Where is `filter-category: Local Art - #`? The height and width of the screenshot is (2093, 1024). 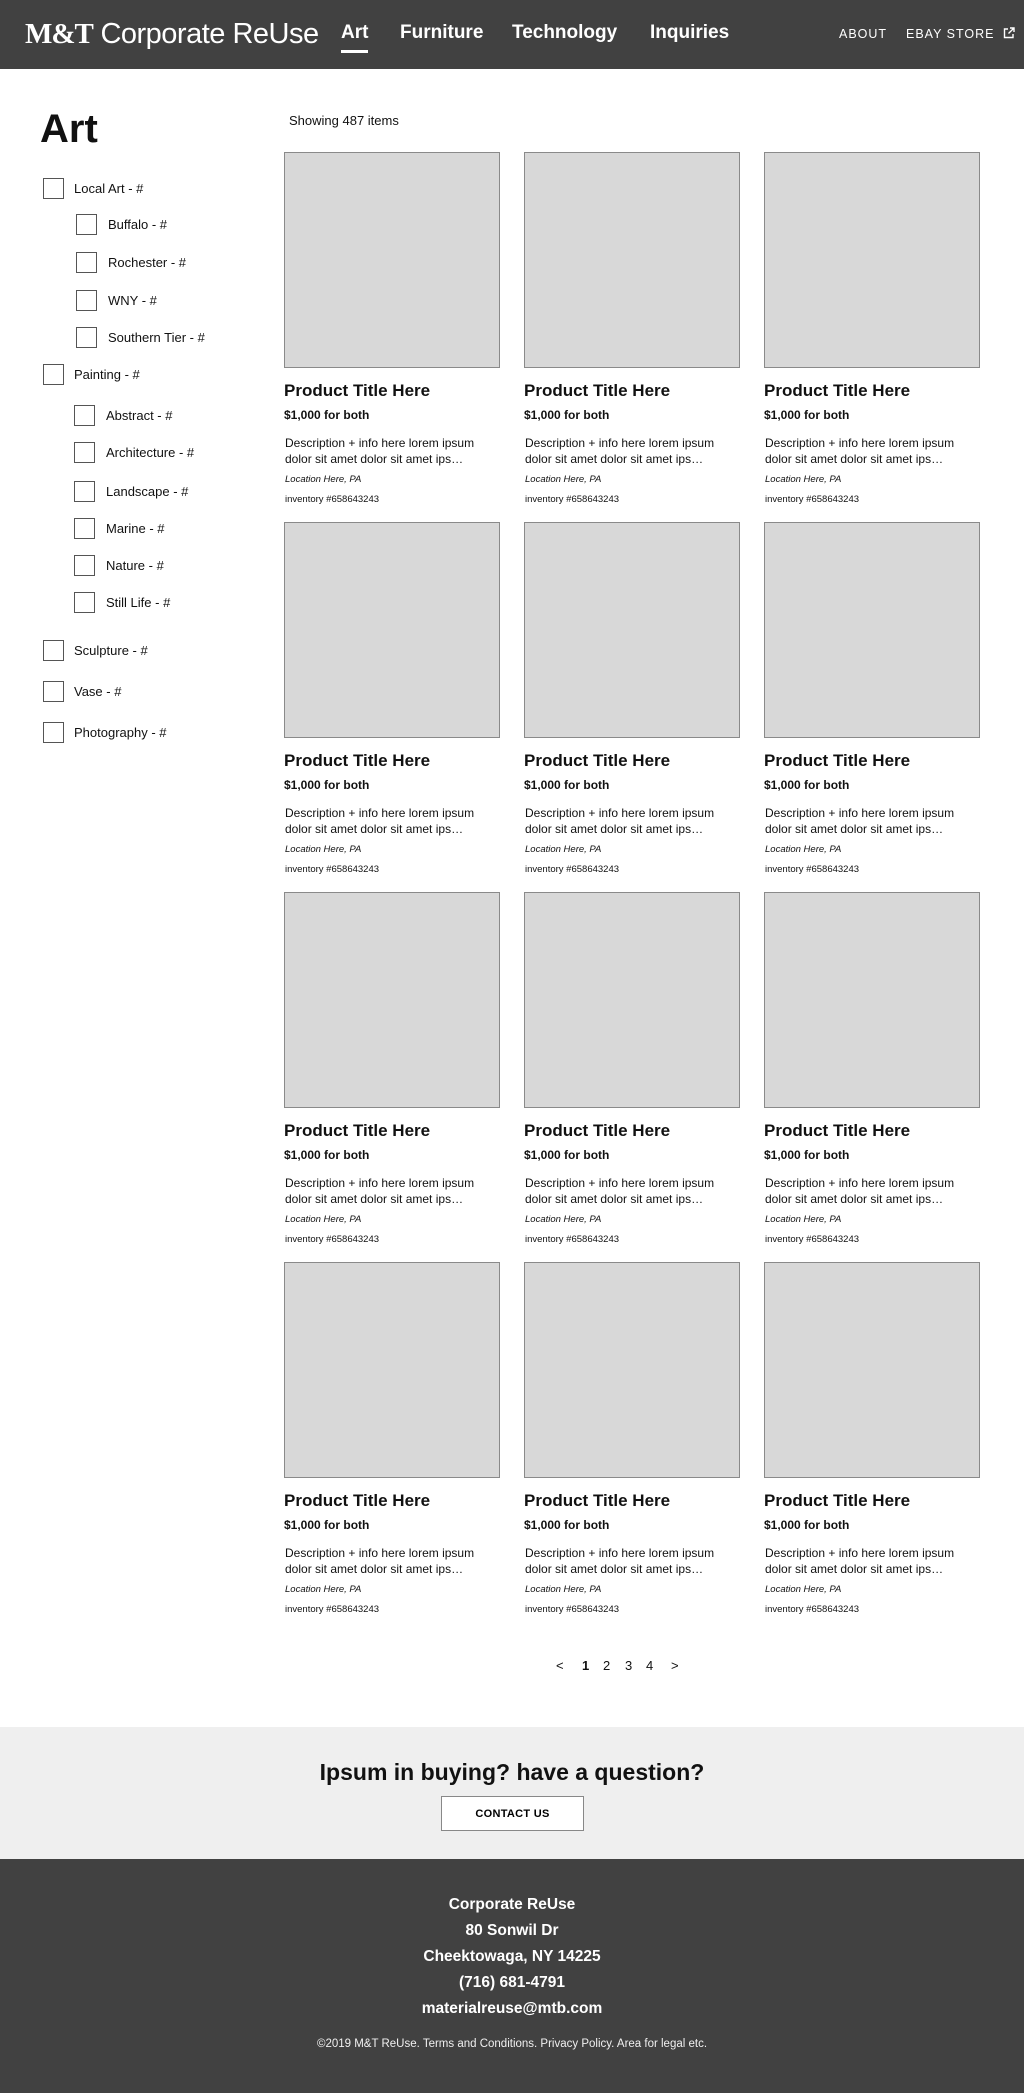 filter-category: Local Art - # is located at coordinates (93, 188).